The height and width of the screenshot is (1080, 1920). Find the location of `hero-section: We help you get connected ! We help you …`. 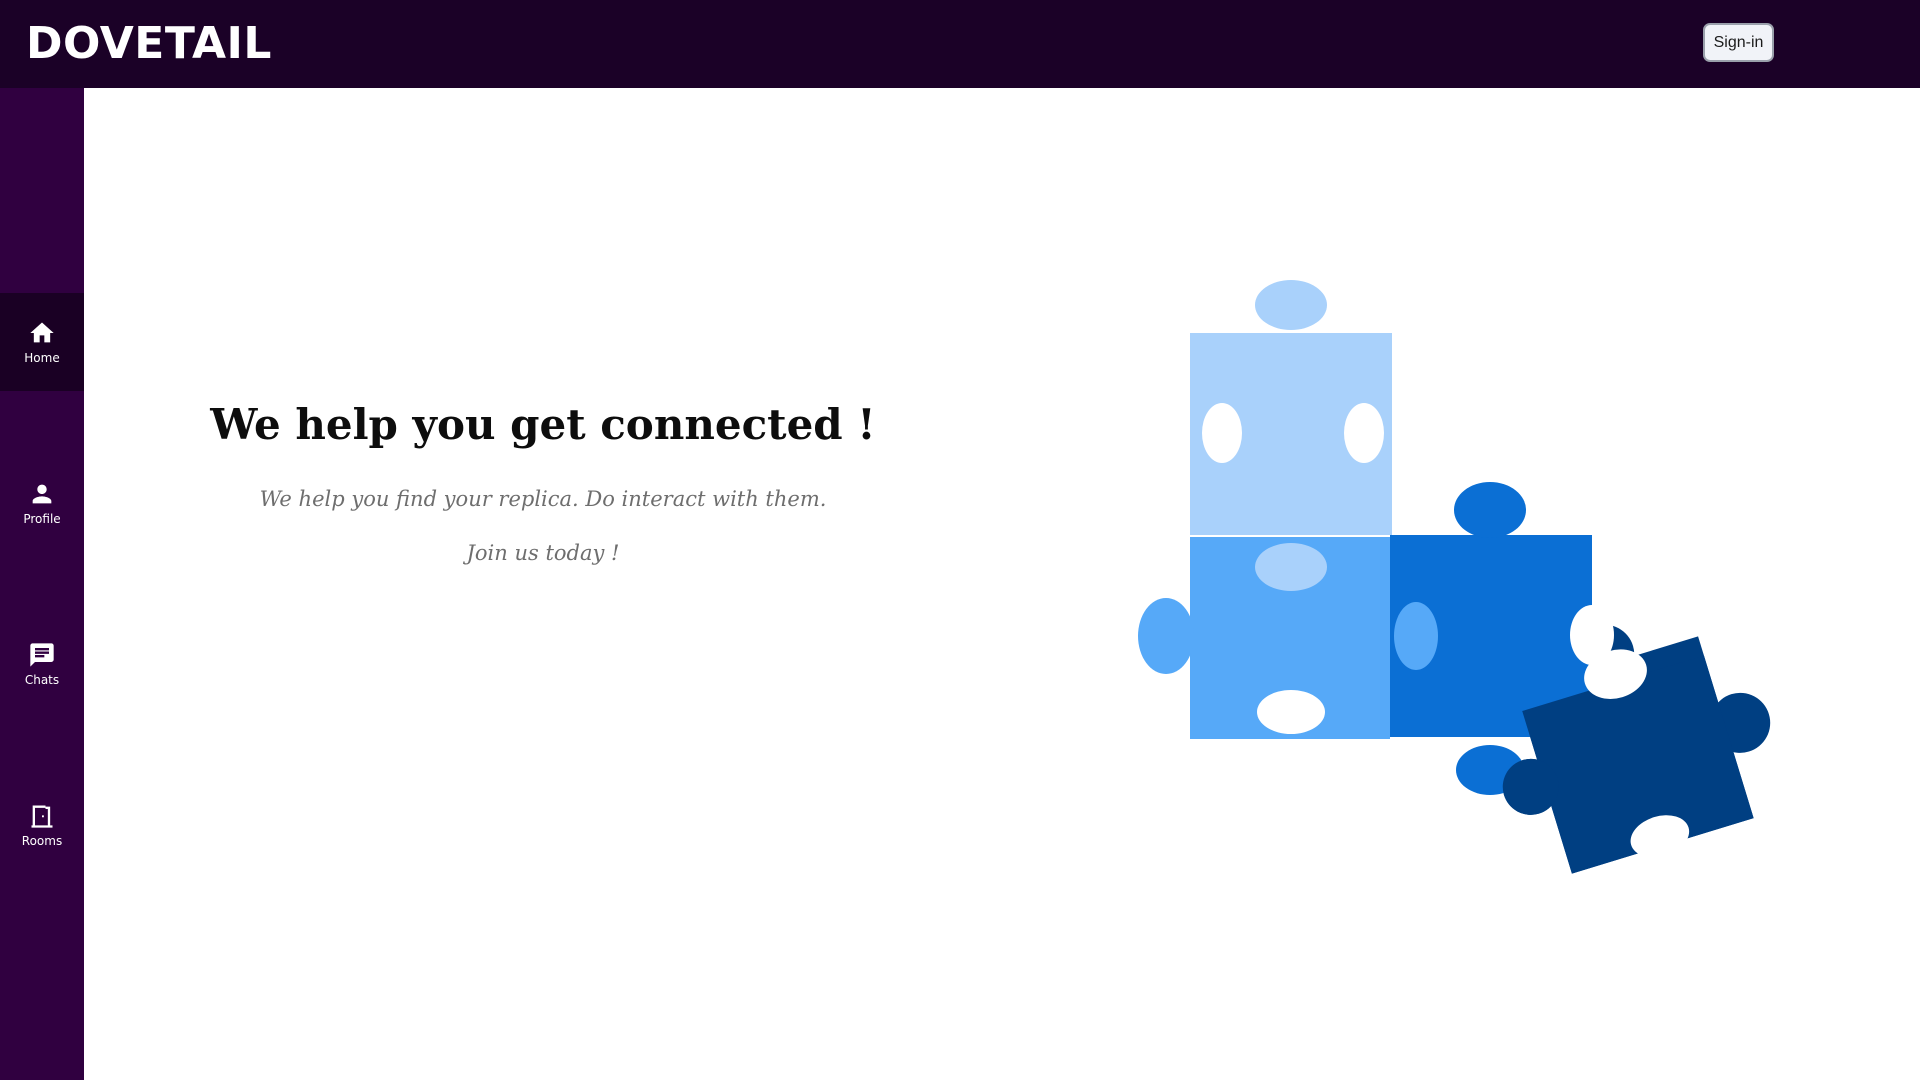

hero-section: We help you get connected ! We help you … is located at coordinates (543, 481).